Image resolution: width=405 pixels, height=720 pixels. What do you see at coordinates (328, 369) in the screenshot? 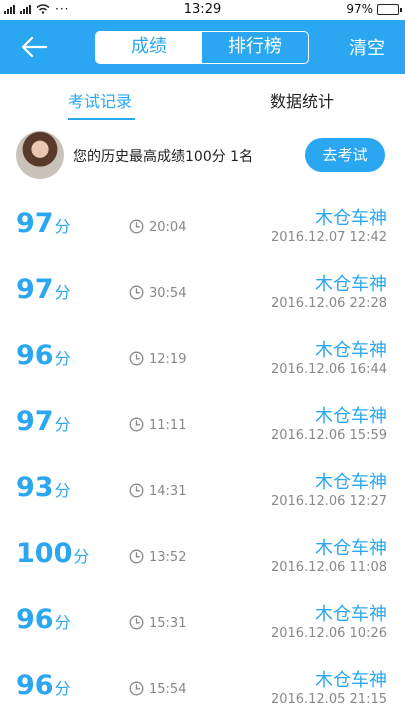
I see `record-date: 2016.12.06 16:44` at bounding box center [328, 369].